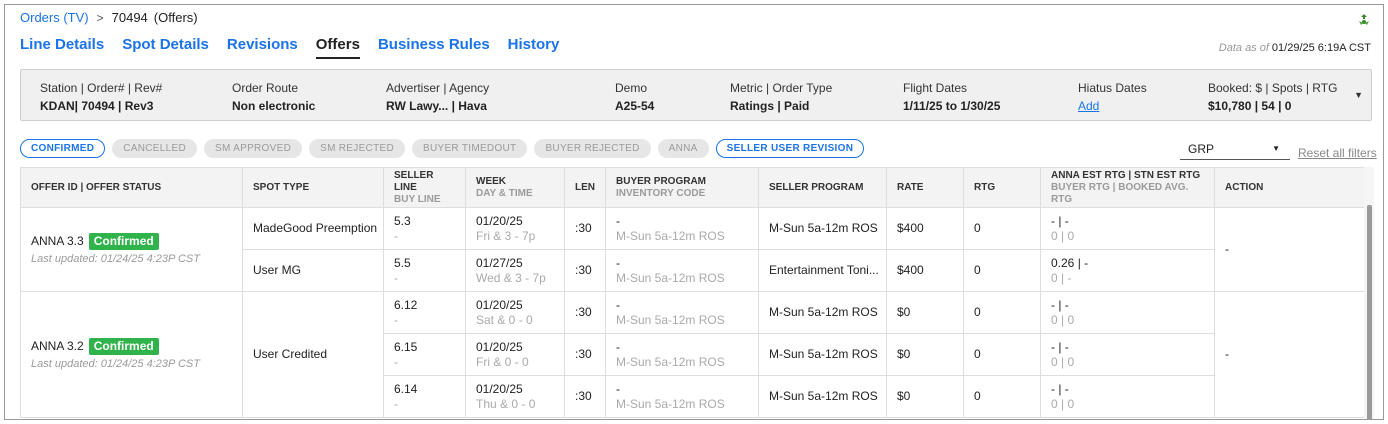  What do you see at coordinates (97, 106) in the screenshot?
I see `summary-station-value: KDAN| 70494 | Rev3` at bounding box center [97, 106].